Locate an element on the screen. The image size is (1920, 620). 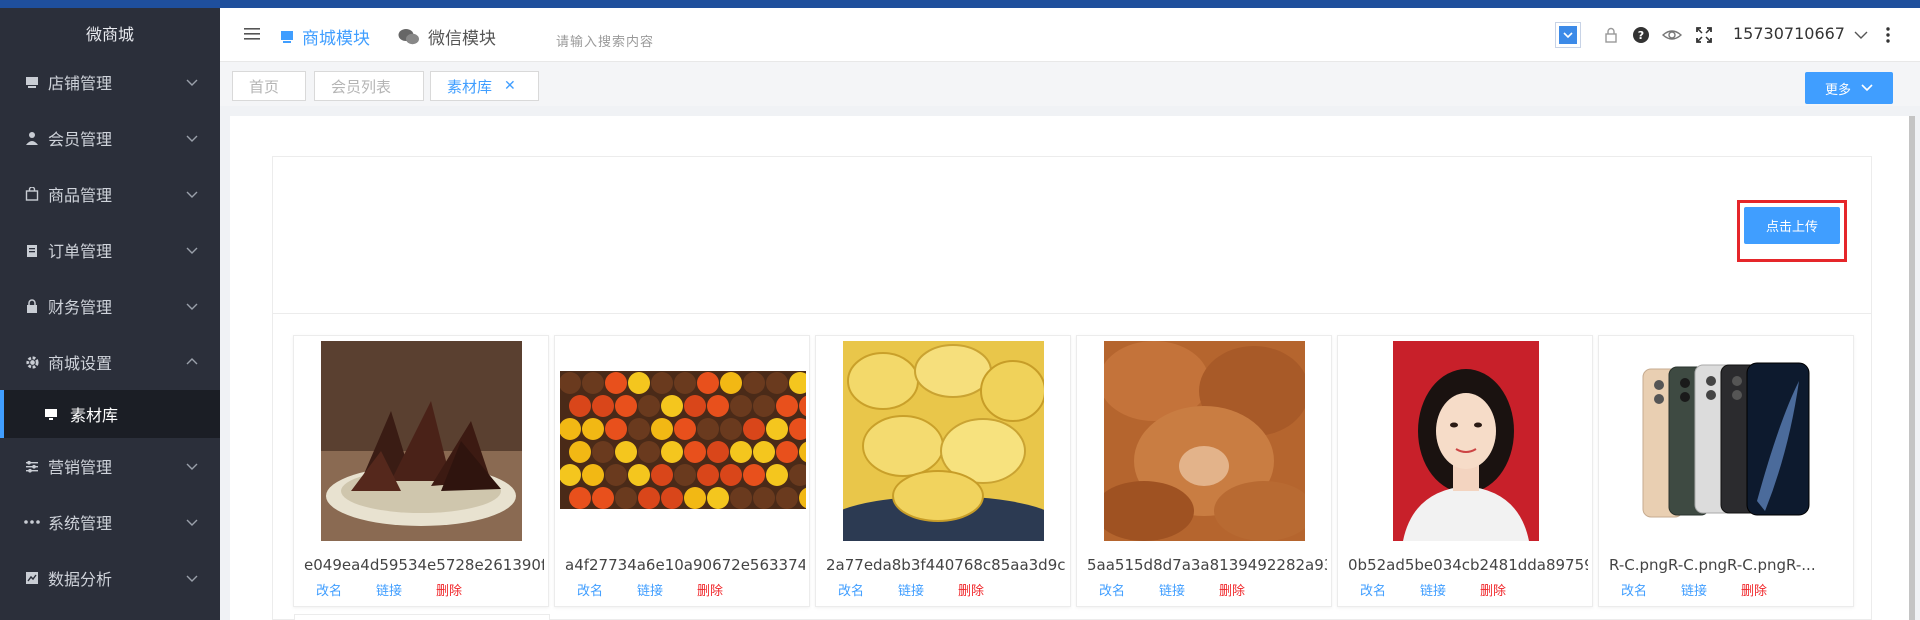
module-tab-wechat: 微信模块 is located at coordinates (447, 36).